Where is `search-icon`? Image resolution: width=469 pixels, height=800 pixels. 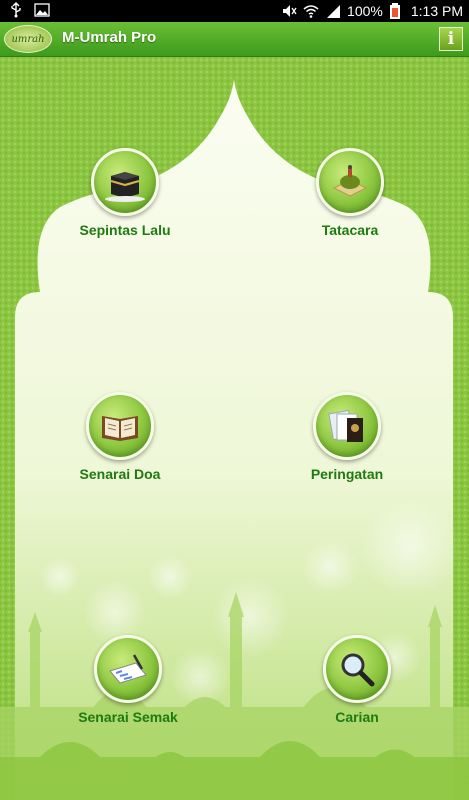
search-icon is located at coordinates (357, 669).